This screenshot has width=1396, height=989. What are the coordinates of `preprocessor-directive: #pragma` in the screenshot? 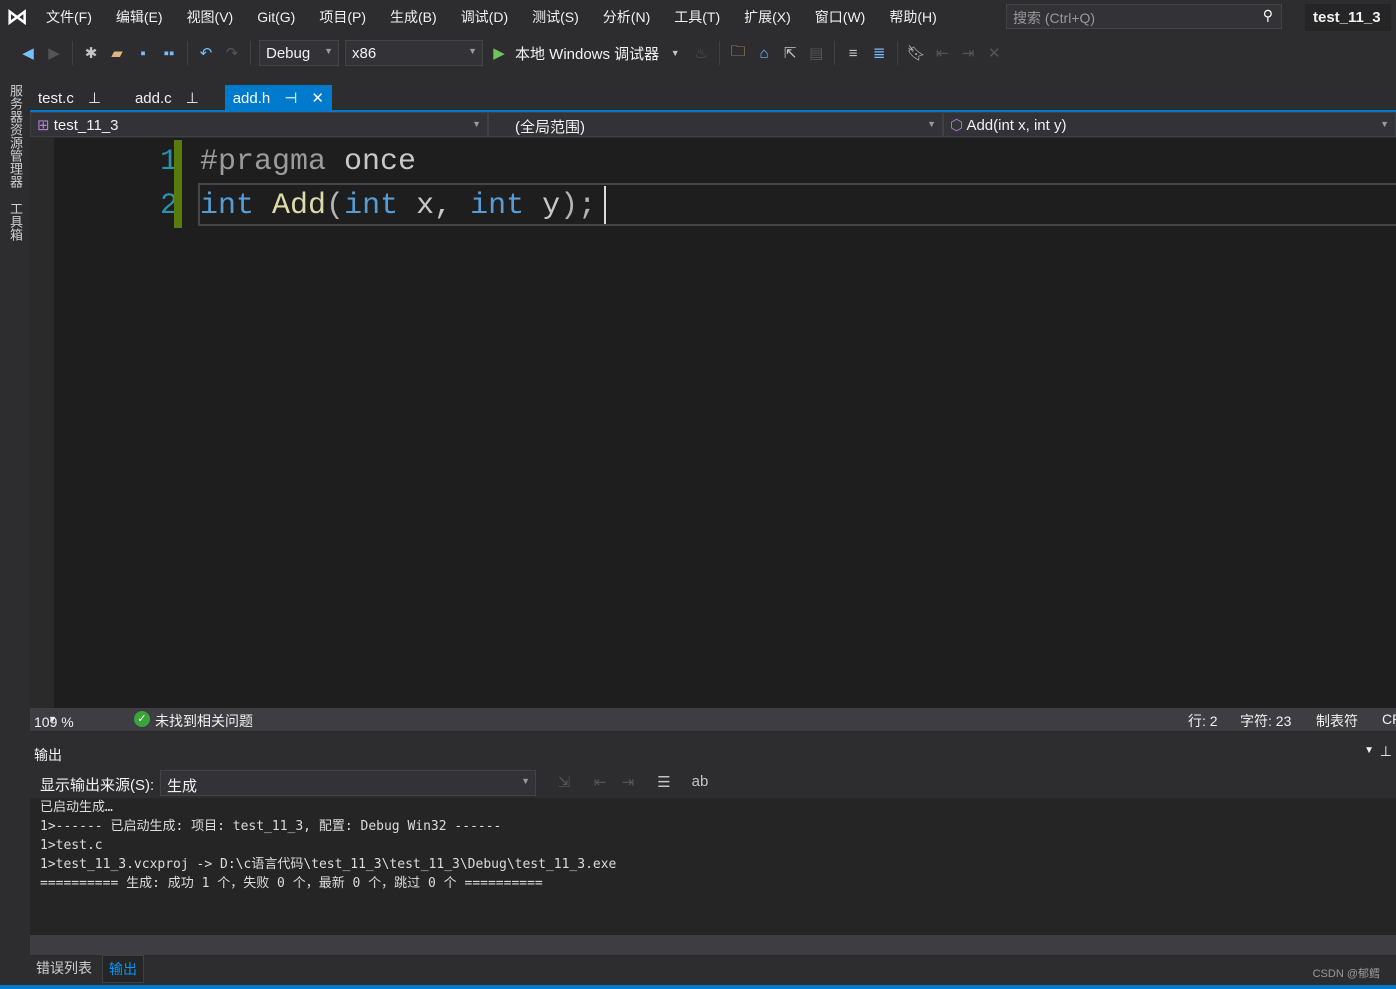 It's located at (263, 162).